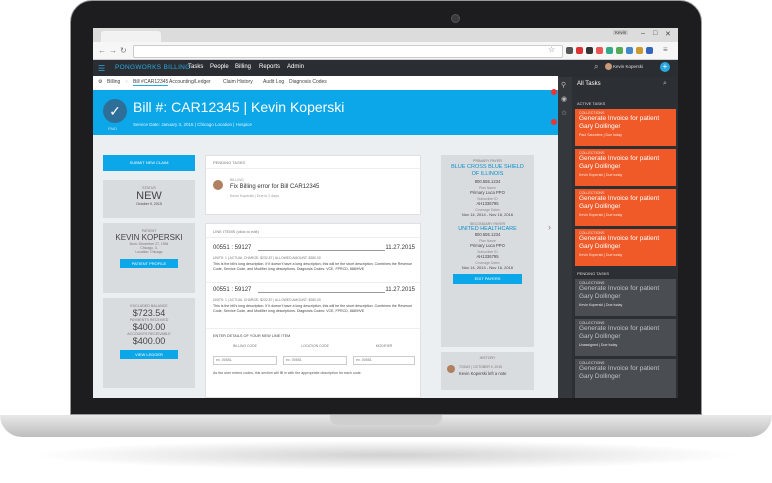 This screenshot has height=483, width=772. What do you see at coordinates (596, 67) in the screenshot?
I see `search-icon: ⌕` at bounding box center [596, 67].